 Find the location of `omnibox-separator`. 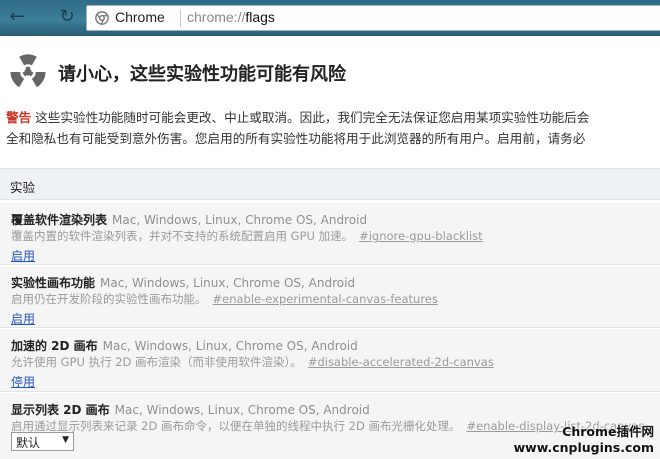

omnibox-separator is located at coordinates (180, 18).